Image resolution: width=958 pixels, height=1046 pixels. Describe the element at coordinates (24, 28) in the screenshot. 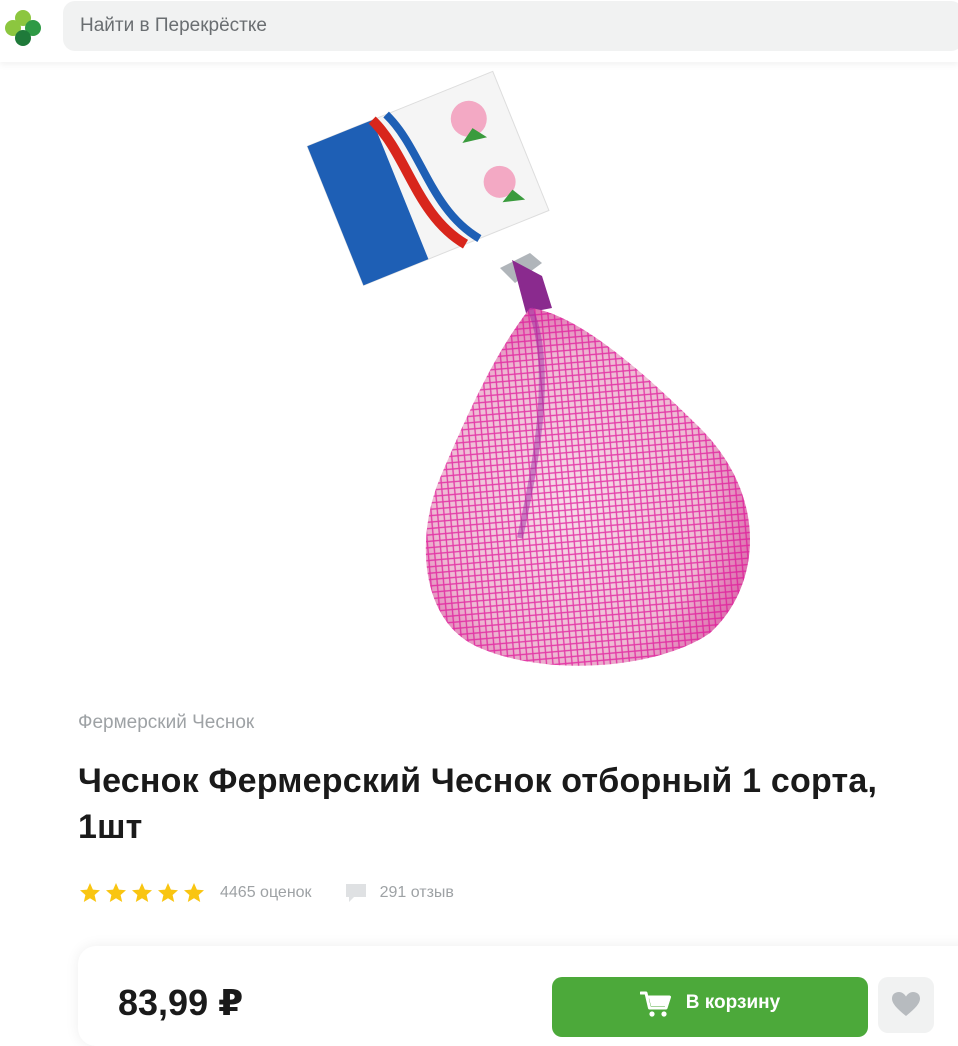

I see `perekrestok-logo-icon` at that location.